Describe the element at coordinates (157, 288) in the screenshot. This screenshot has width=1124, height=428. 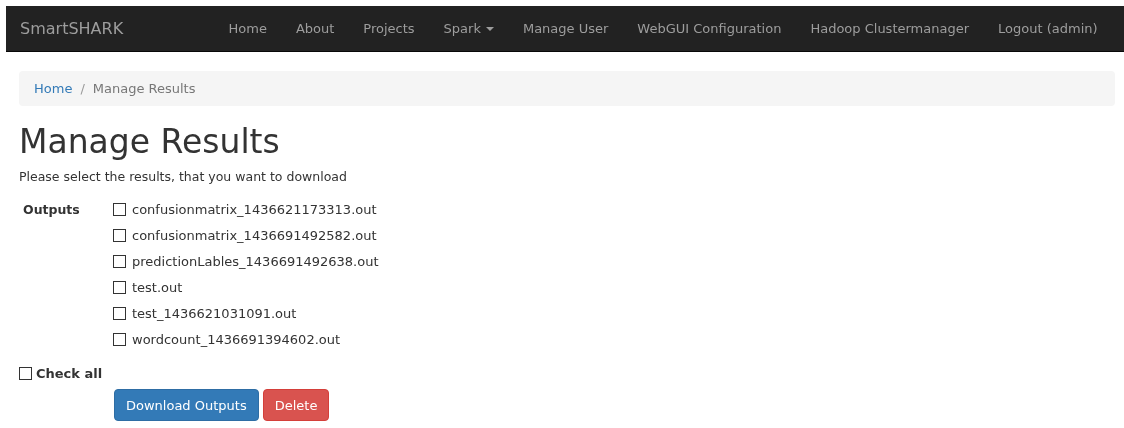
I see `file-label: test.out` at that location.